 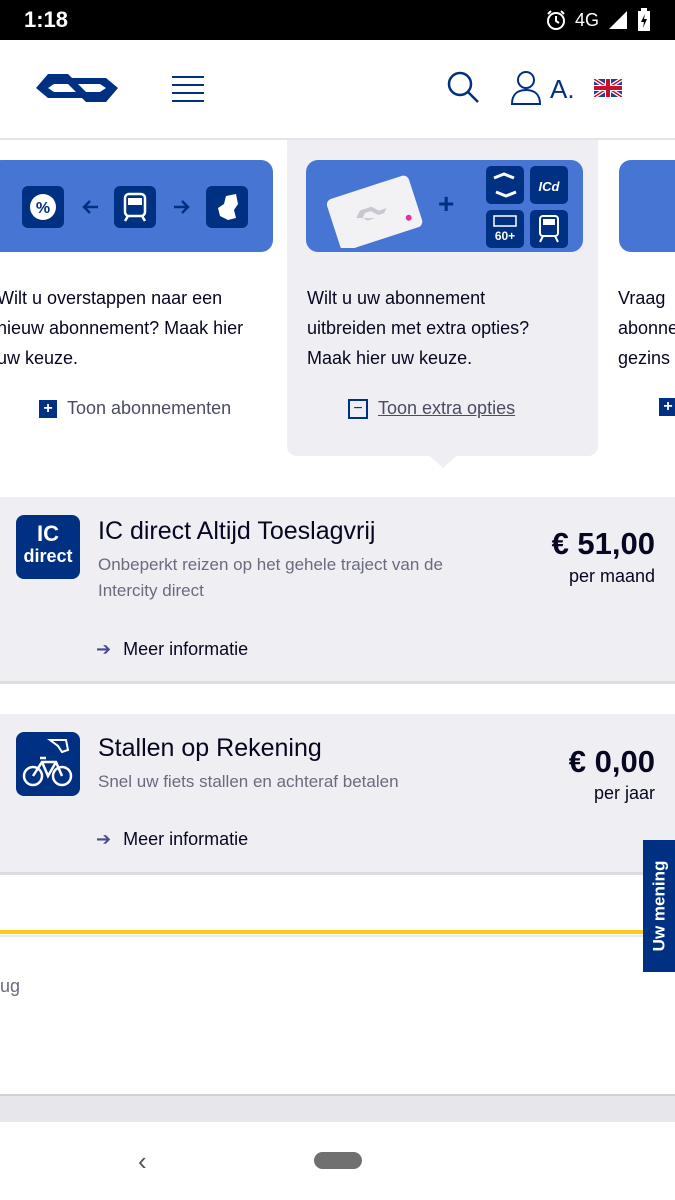 What do you see at coordinates (337, 936) in the screenshot?
I see `section-divider` at bounding box center [337, 936].